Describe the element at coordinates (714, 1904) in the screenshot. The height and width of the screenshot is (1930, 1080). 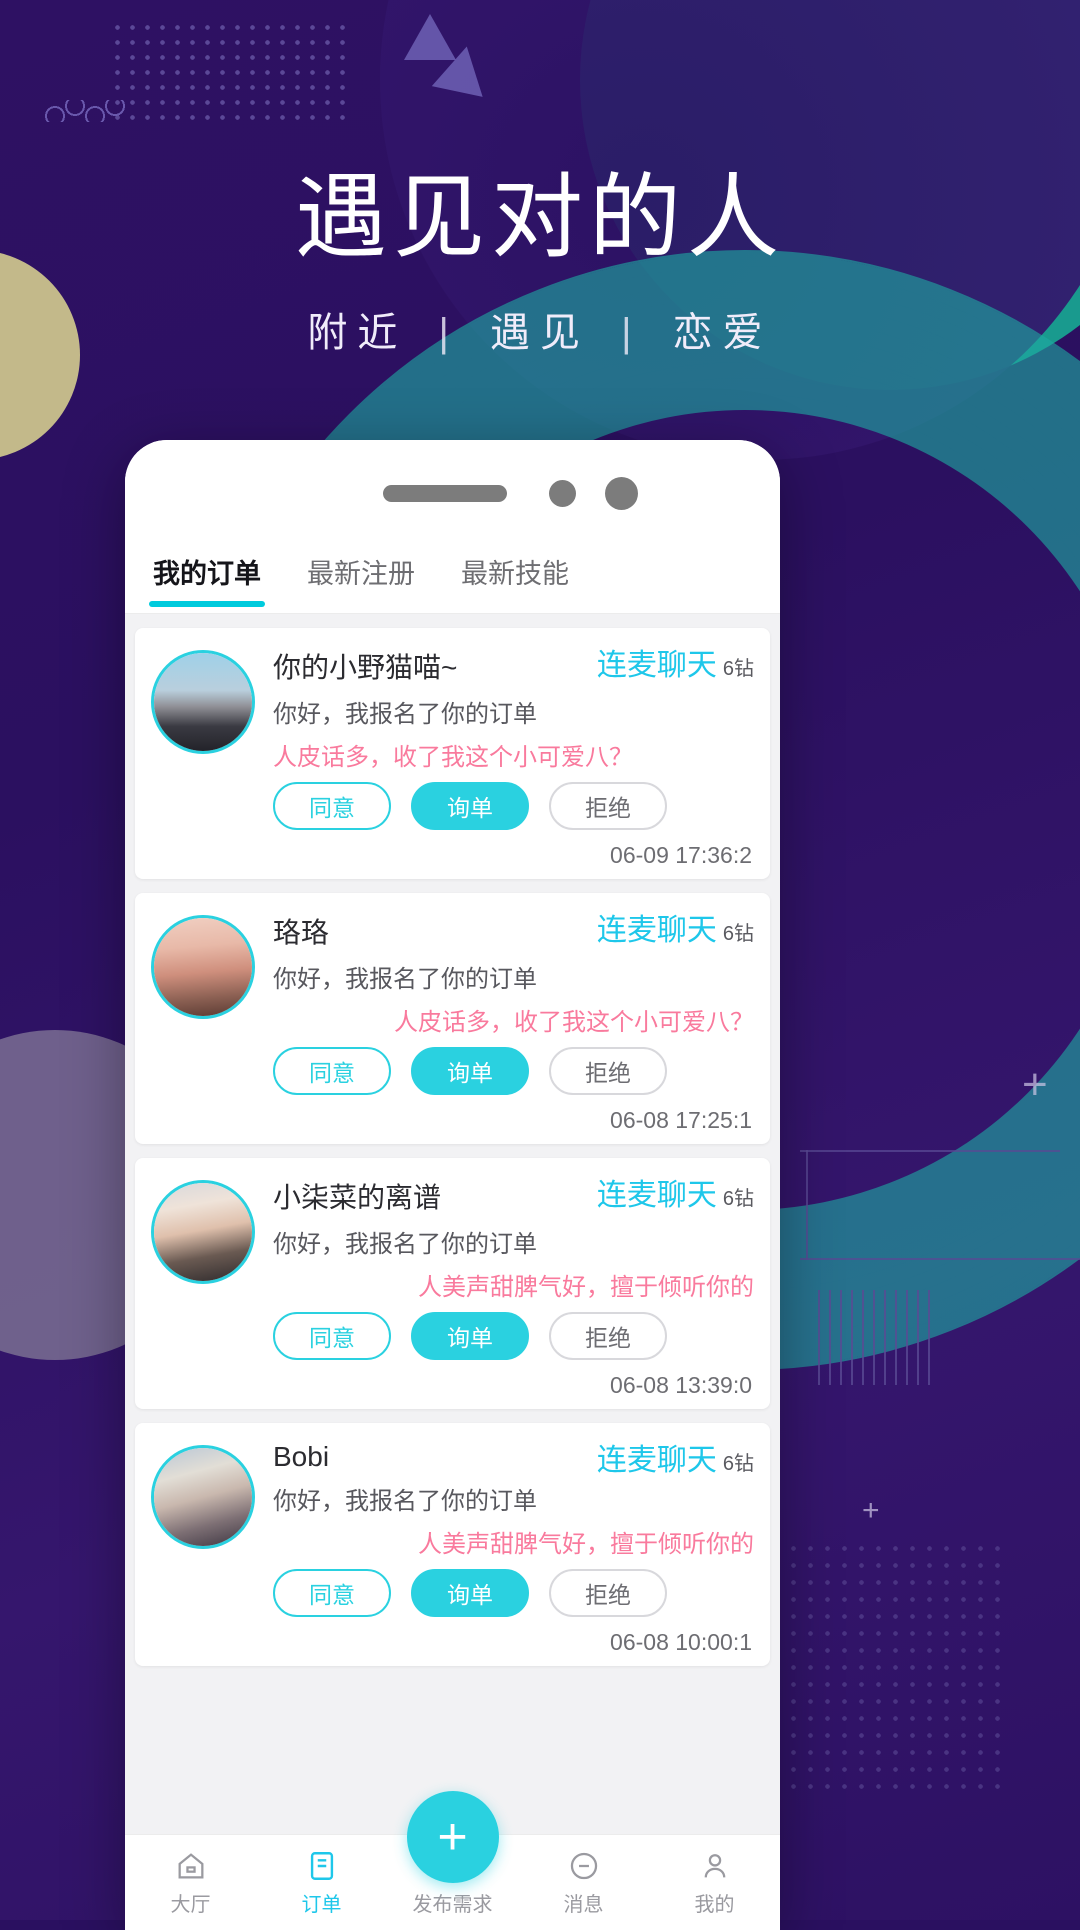
I see `nav-label-profile: 我的` at that location.